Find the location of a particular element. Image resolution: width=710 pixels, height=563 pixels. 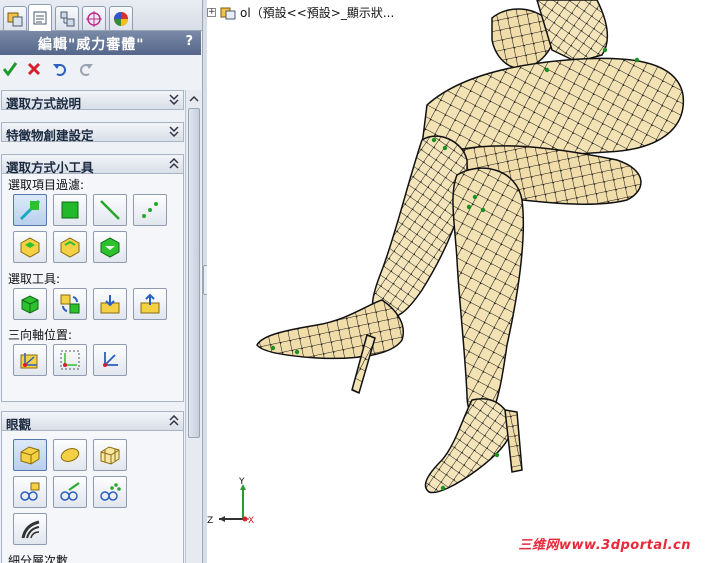

line-filter-icon is located at coordinates (110, 210).